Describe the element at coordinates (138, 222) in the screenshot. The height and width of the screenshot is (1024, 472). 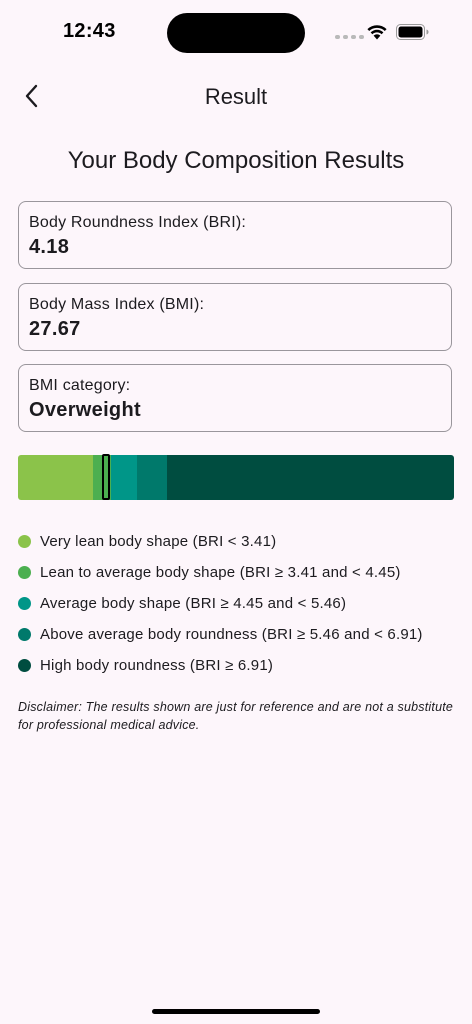
I see `bri-label: Body Roundness Index (BRI):` at that location.